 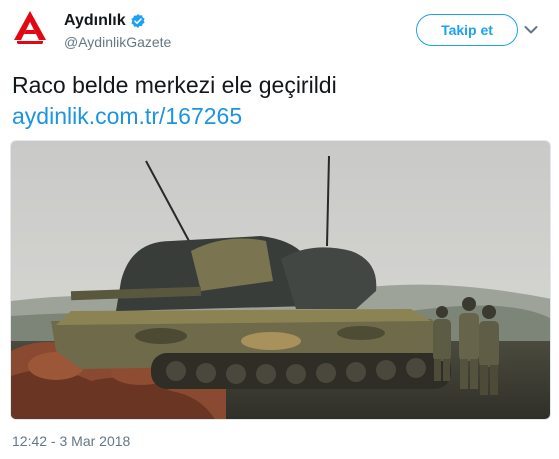 What do you see at coordinates (127, 116) in the screenshot?
I see `tweet-link: aydinlik.com.tr/167265` at bounding box center [127, 116].